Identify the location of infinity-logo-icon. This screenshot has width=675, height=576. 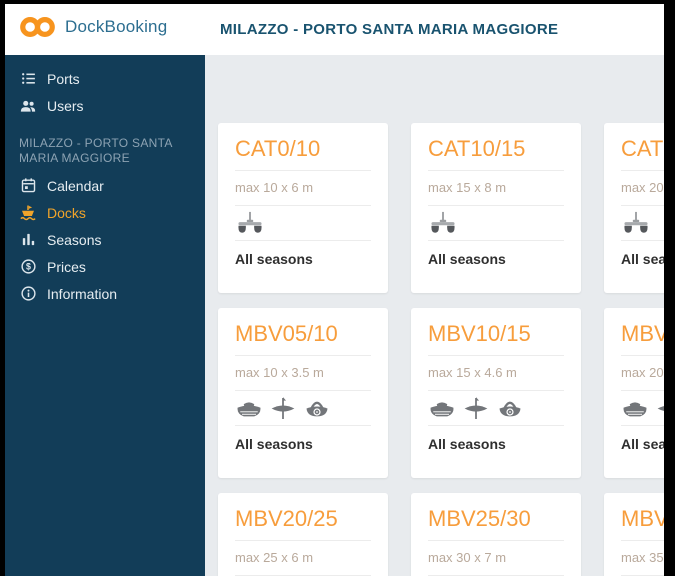
(37, 27).